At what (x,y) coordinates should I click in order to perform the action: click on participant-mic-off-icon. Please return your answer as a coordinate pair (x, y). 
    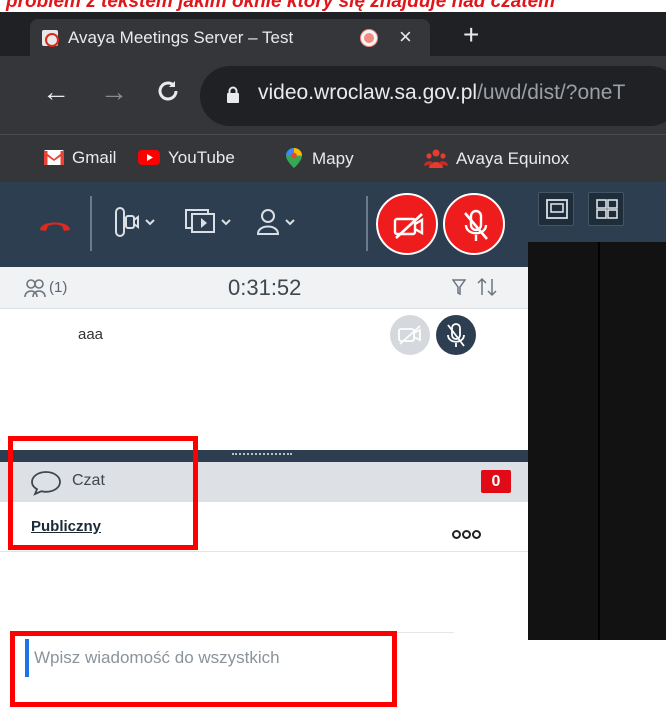
    Looking at the image, I should click on (456, 335).